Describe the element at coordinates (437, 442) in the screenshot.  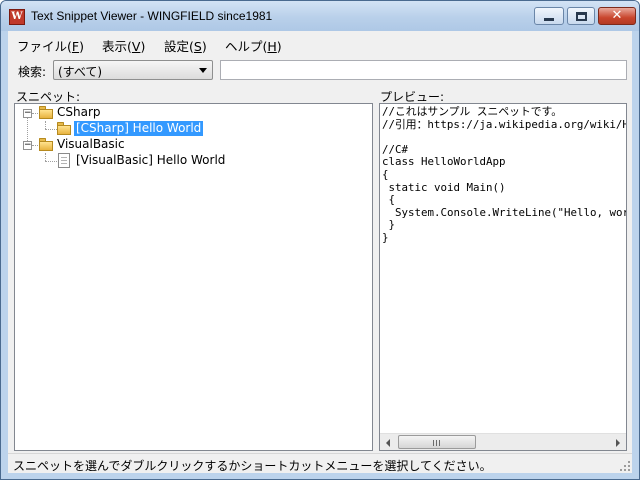
I see `scrollbar-thumb` at that location.